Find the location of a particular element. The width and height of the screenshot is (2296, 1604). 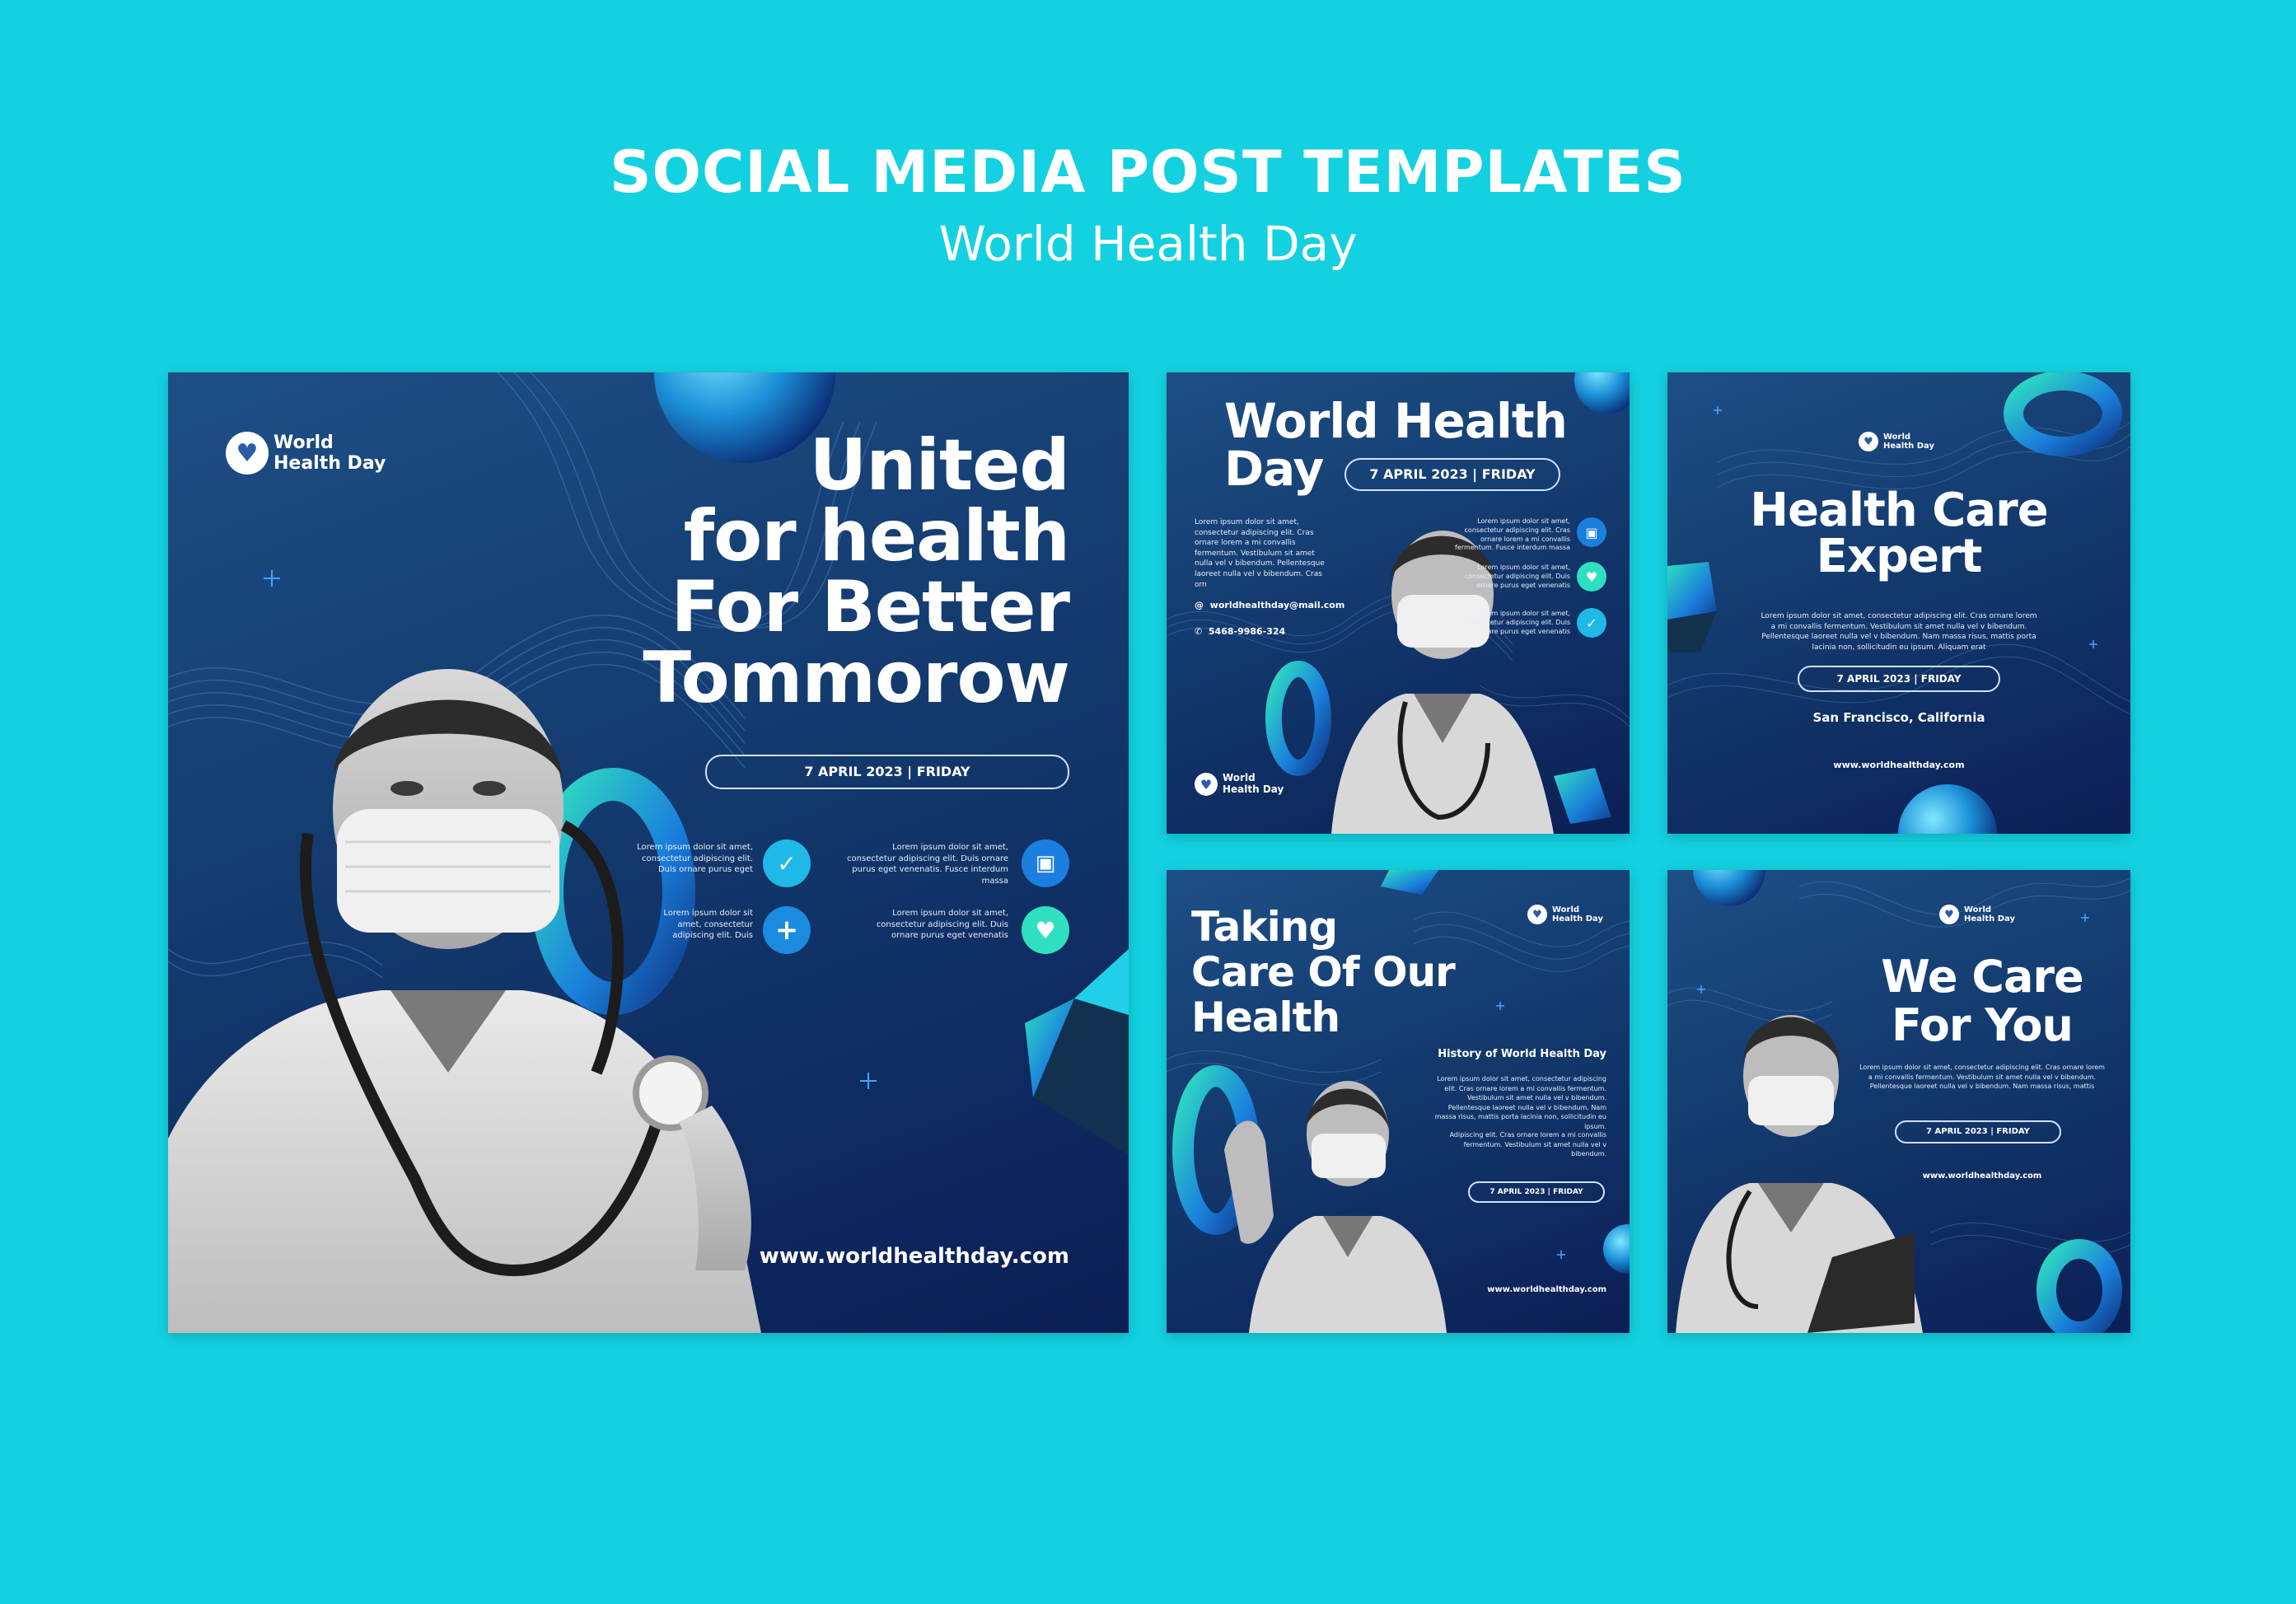

headline-line-1: Health Care is located at coordinates (1899, 510).